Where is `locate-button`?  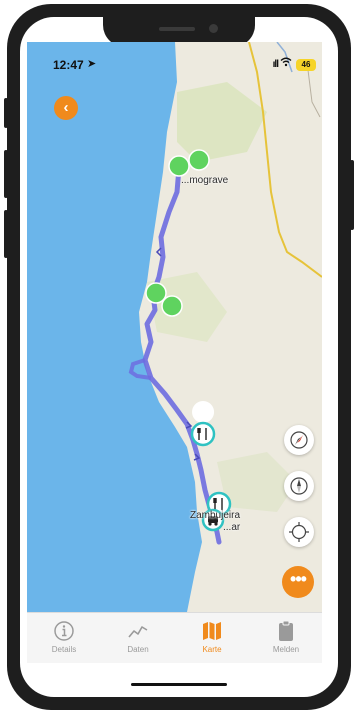 locate-button is located at coordinates (299, 532).